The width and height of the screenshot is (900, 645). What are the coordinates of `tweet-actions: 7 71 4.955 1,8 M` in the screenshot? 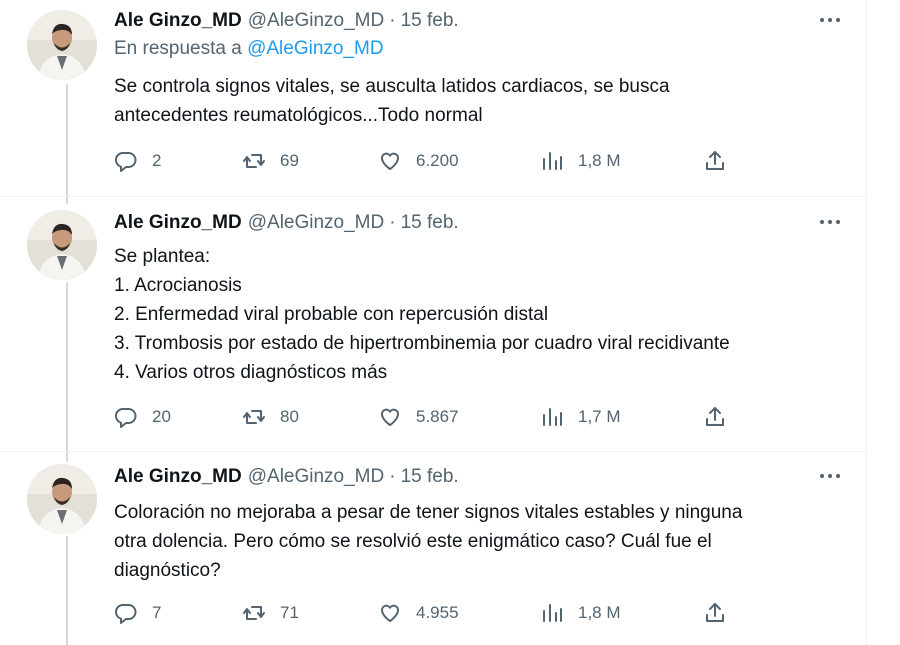 It's located at (424, 613).